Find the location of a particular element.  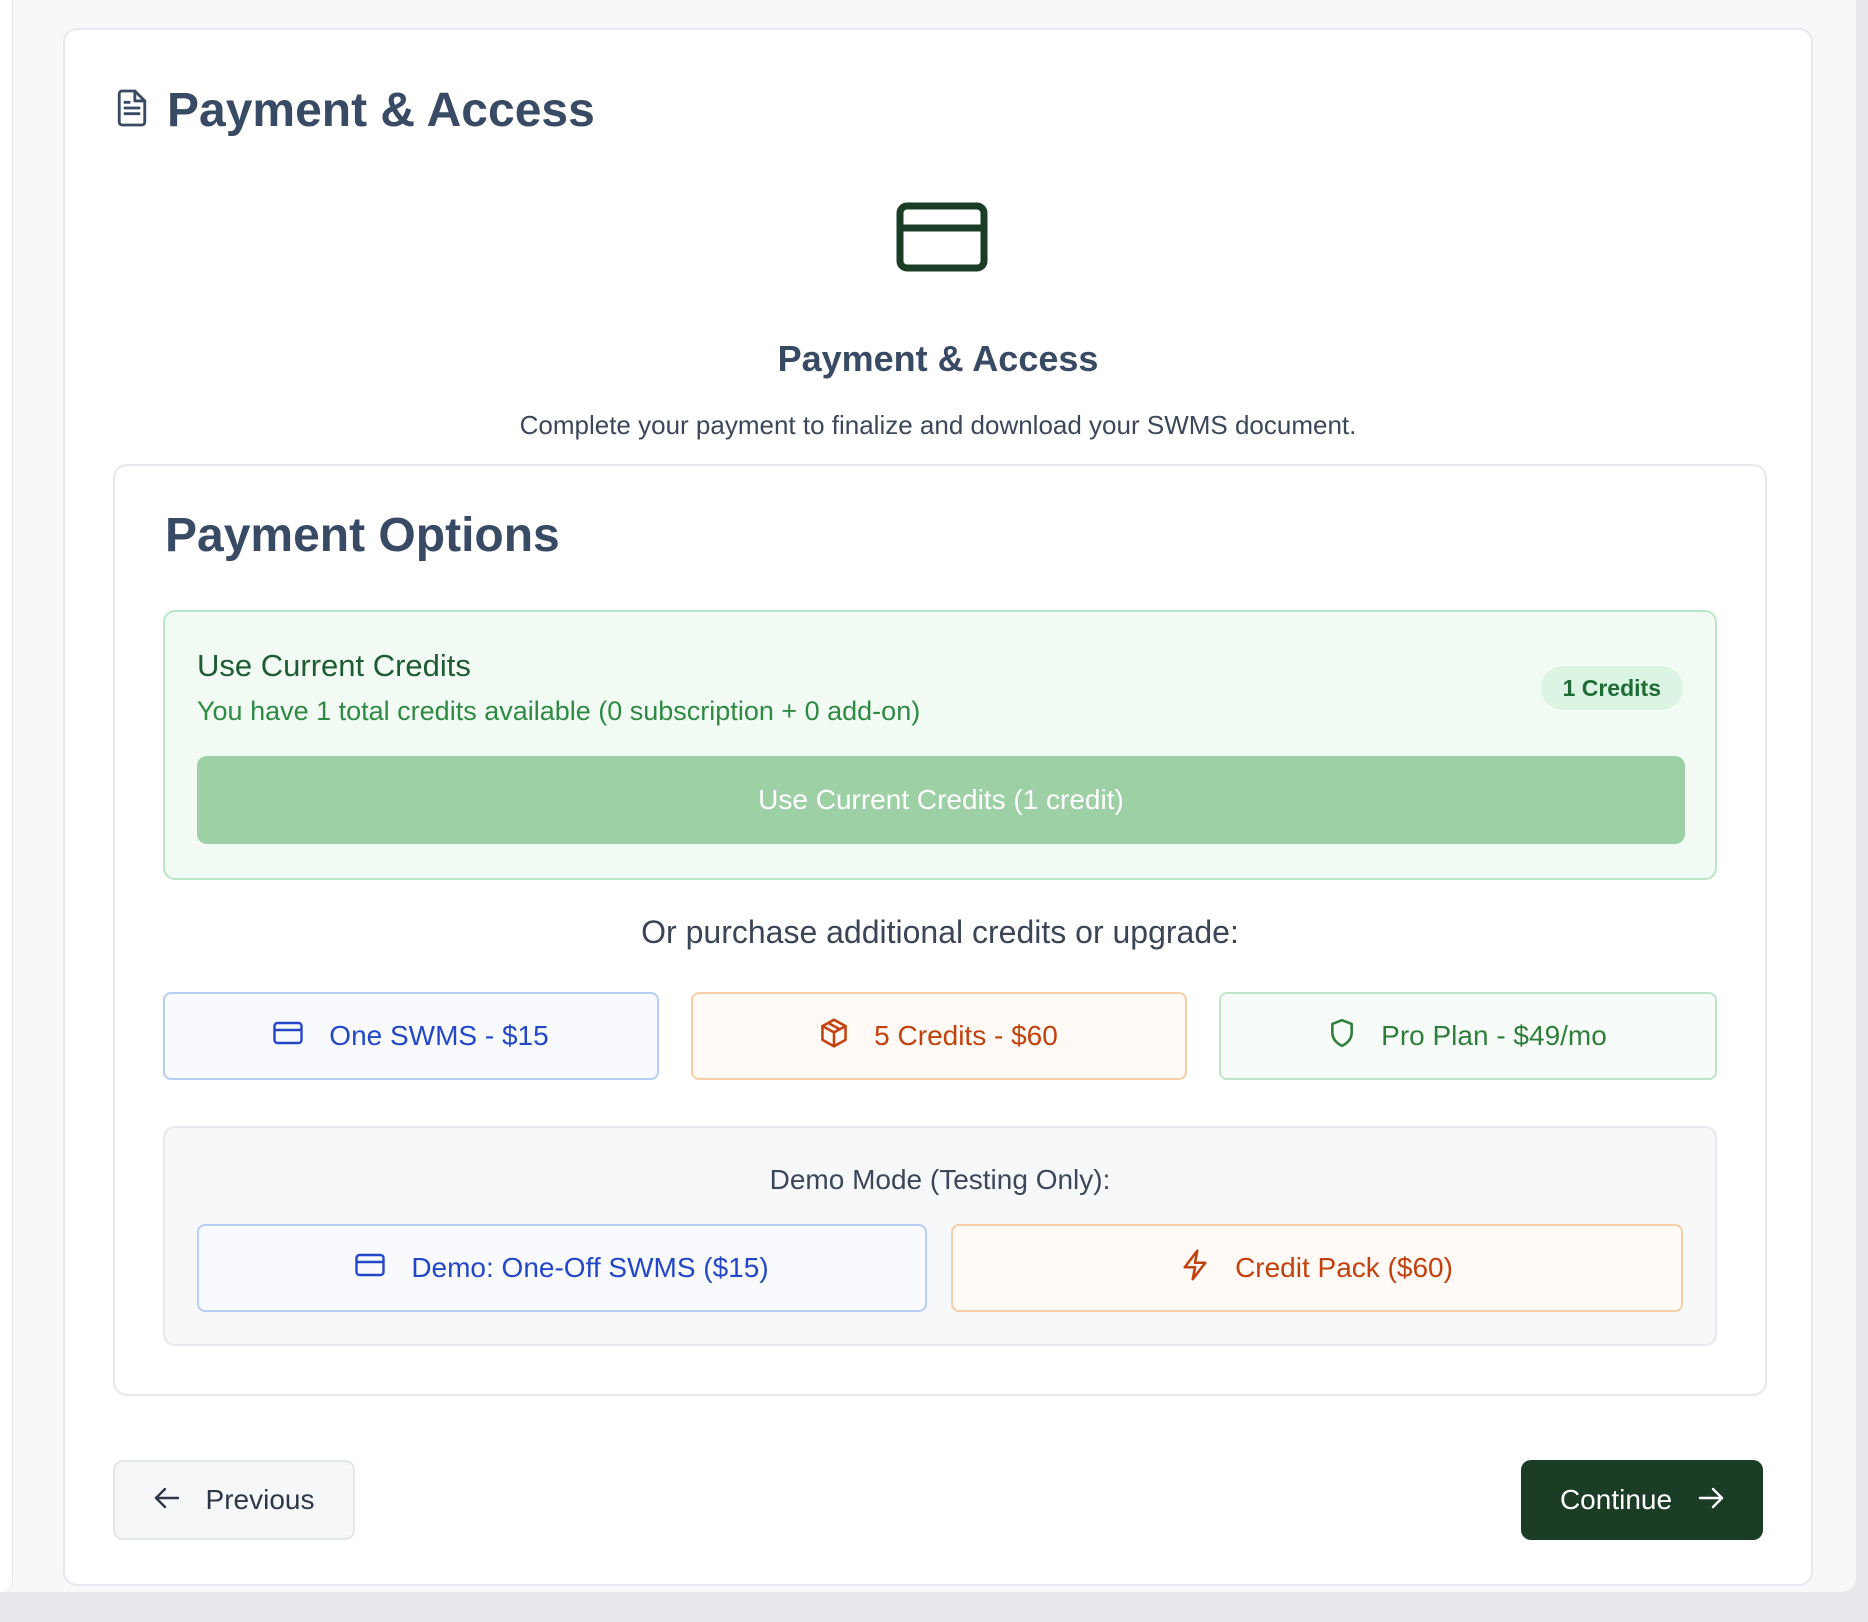

lightning-icon is located at coordinates (1195, 1268).